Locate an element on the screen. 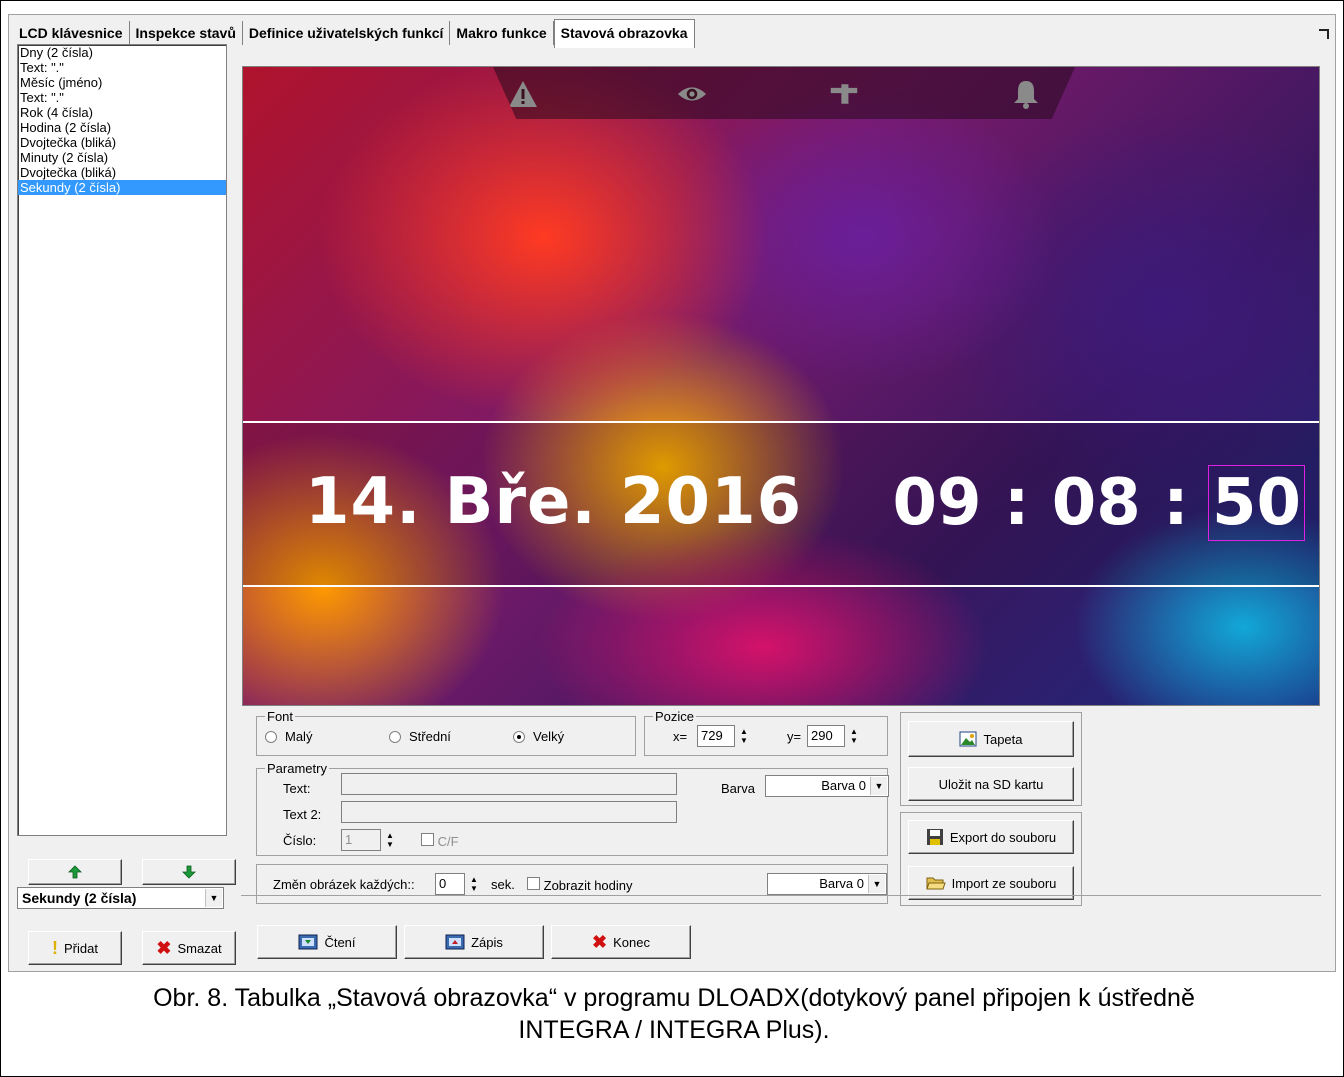  font-medium-radio: Střední is located at coordinates (420, 736).